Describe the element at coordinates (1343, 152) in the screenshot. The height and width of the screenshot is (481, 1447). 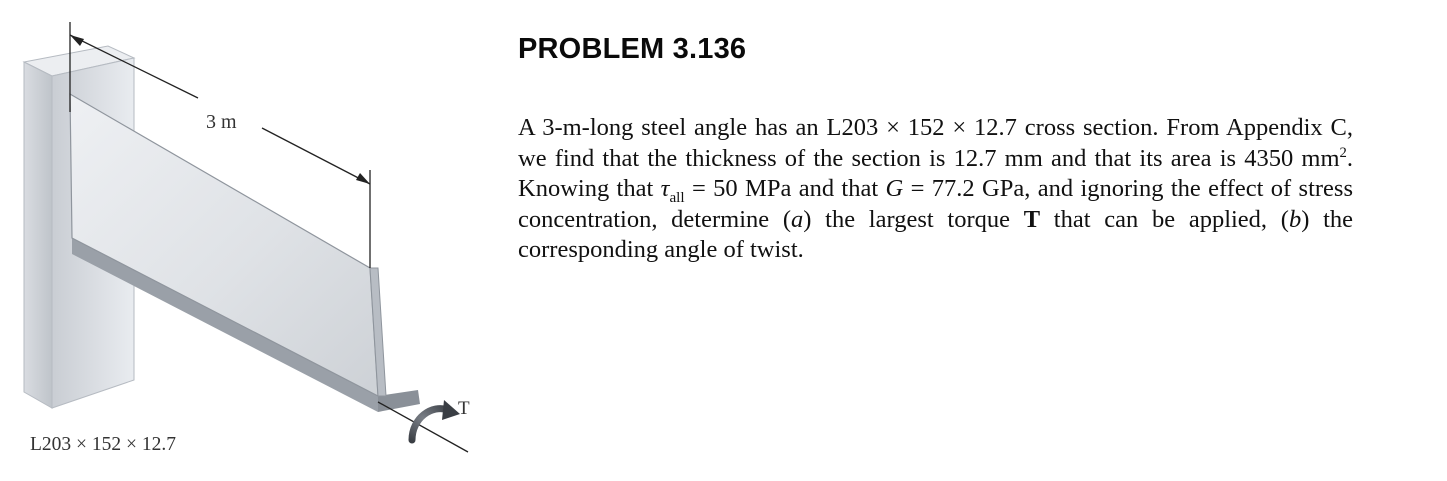
I see `area-exponent: 2` at that location.